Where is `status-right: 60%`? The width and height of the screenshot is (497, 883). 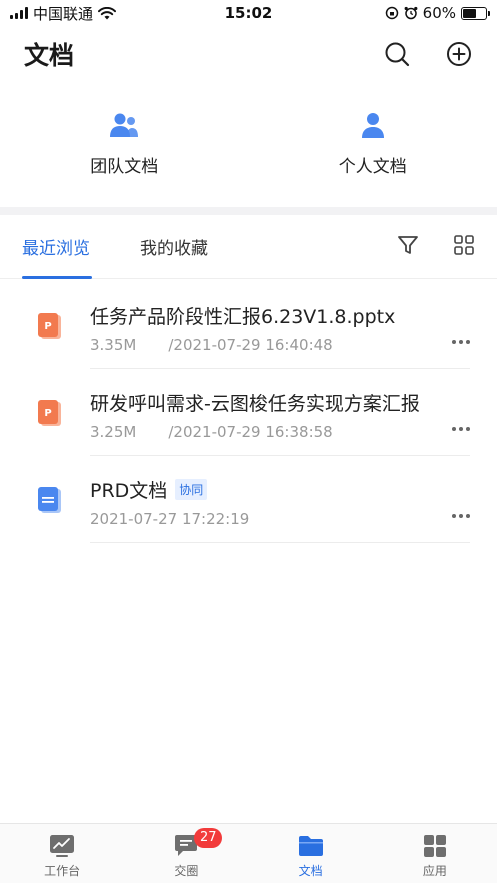 status-right: 60% is located at coordinates (437, 13).